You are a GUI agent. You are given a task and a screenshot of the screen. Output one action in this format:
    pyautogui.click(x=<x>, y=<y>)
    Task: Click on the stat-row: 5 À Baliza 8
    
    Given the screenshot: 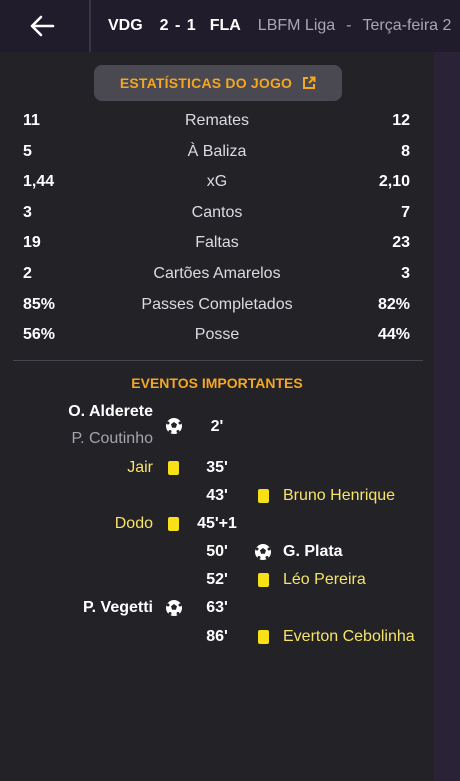 What is the action you would take?
    pyautogui.click(x=217, y=153)
    